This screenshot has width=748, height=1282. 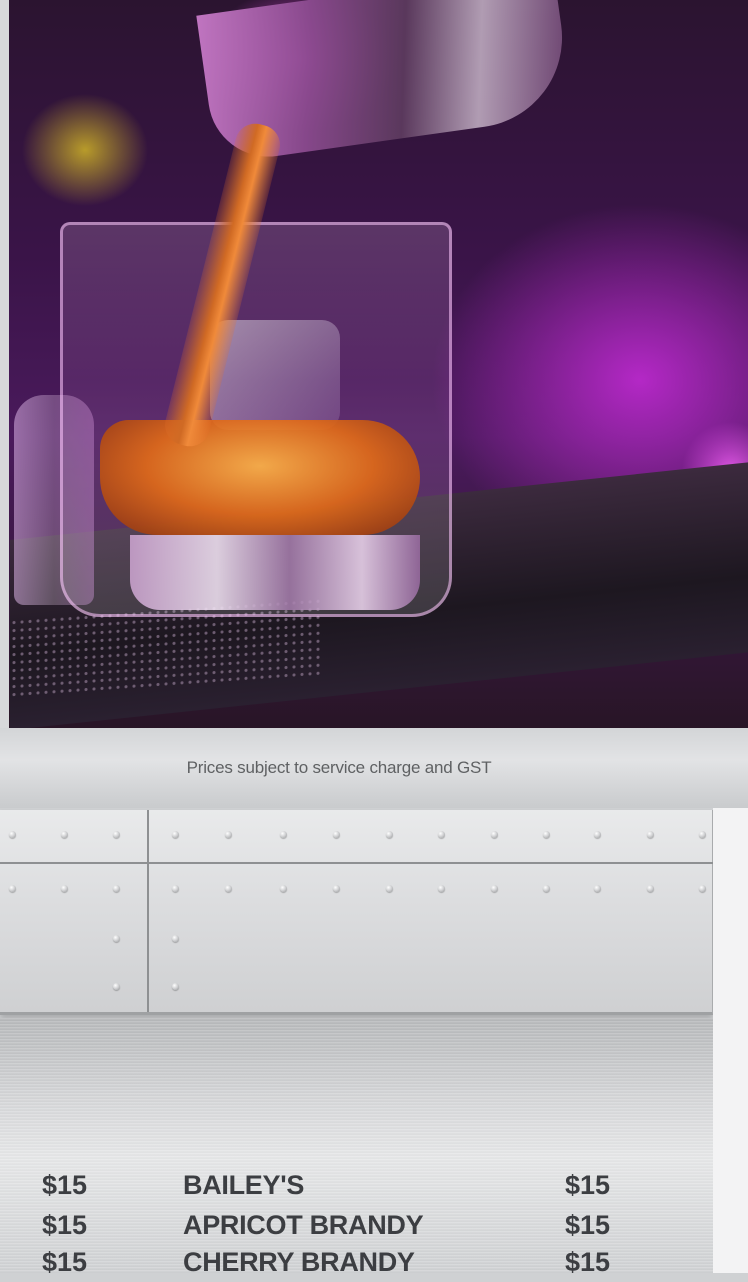 I want to click on menu-row: $15 APRICOT BRANDY $15, so click(x=356, y=1225).